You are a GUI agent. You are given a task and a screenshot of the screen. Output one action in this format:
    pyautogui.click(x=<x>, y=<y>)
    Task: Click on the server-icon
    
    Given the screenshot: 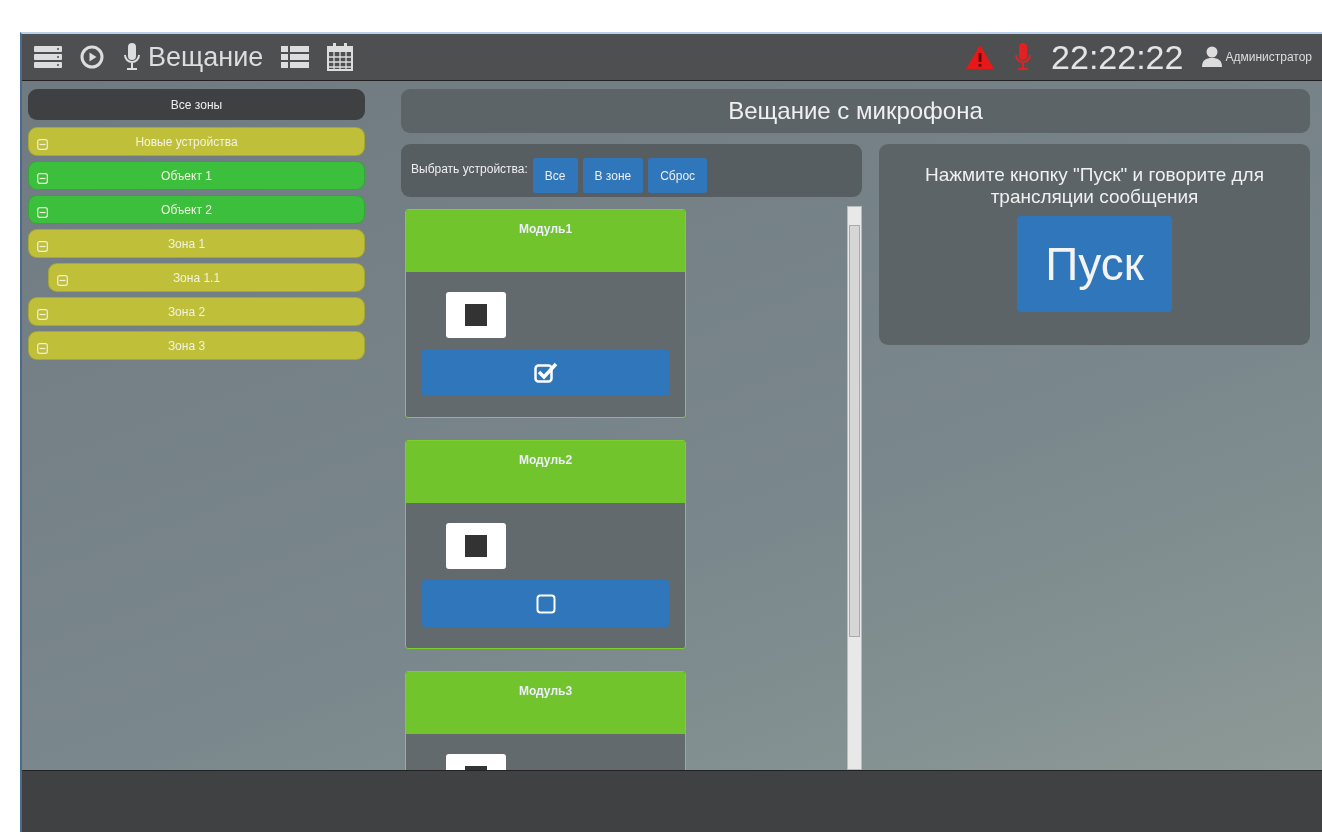 What is the action you would take?
    pyautogui.click(x=48, y=57)
    